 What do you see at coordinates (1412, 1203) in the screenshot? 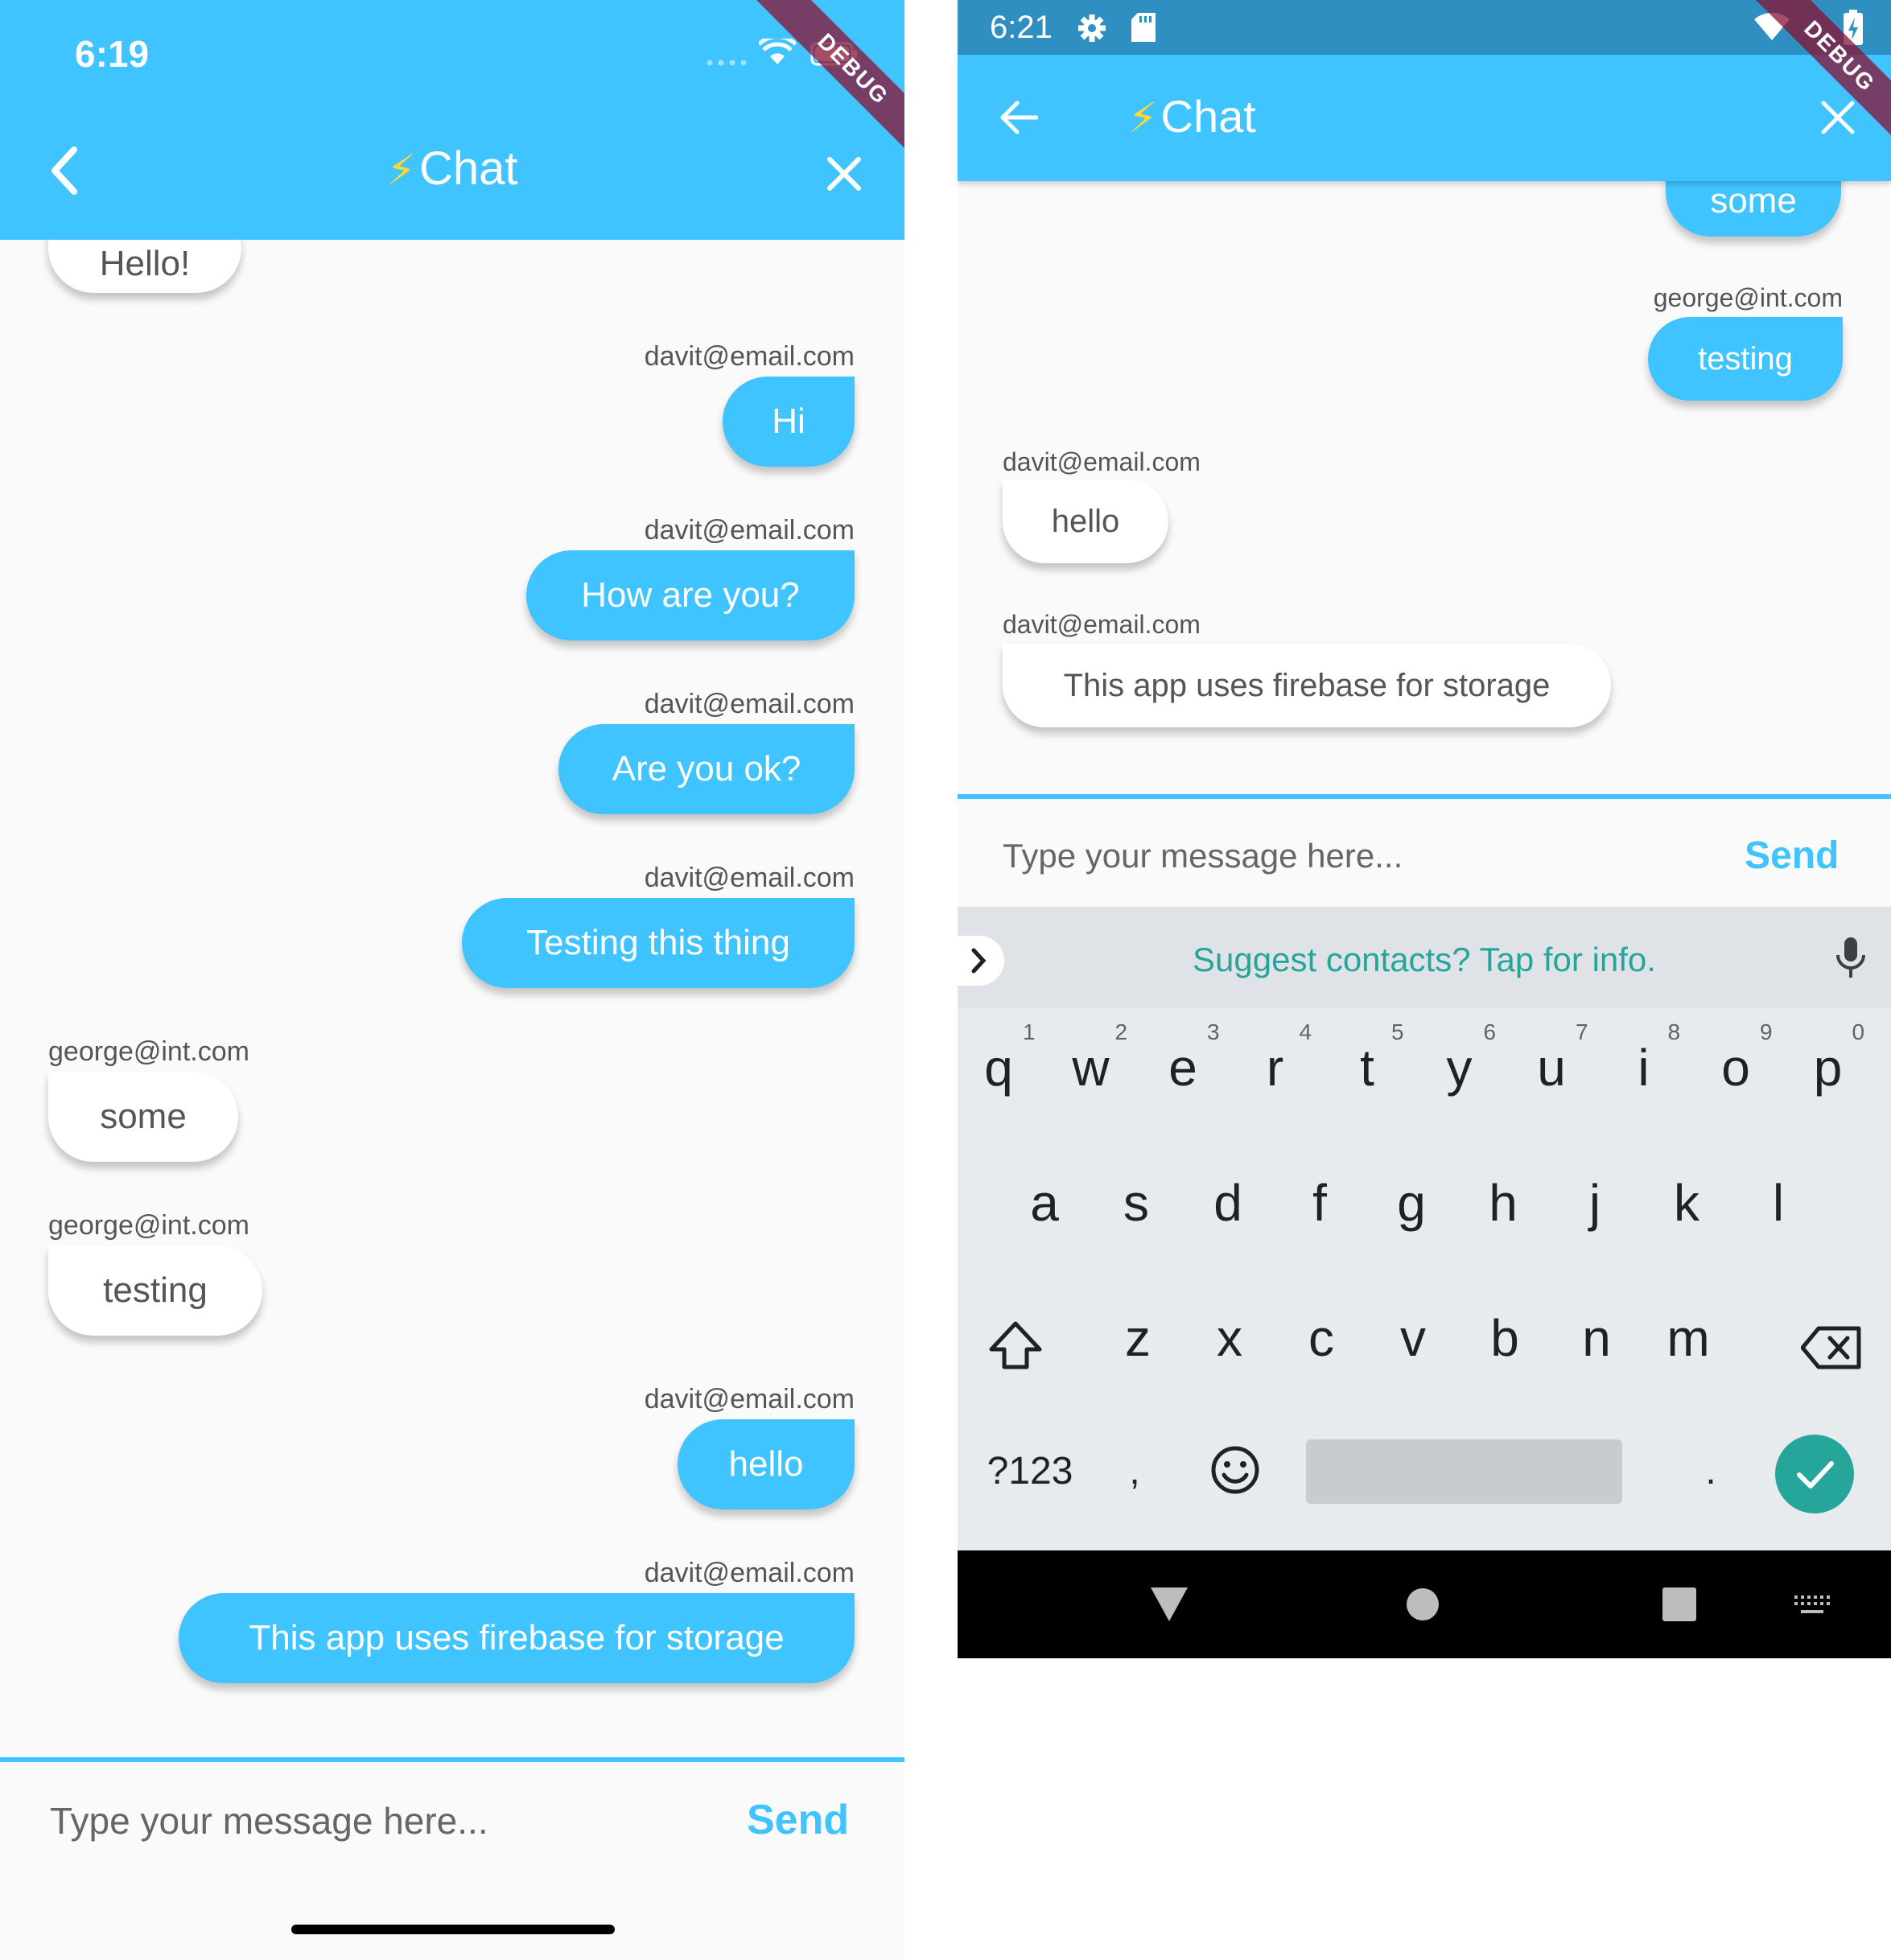
I see `key-g: g` at bounding box center [1412, 1203].